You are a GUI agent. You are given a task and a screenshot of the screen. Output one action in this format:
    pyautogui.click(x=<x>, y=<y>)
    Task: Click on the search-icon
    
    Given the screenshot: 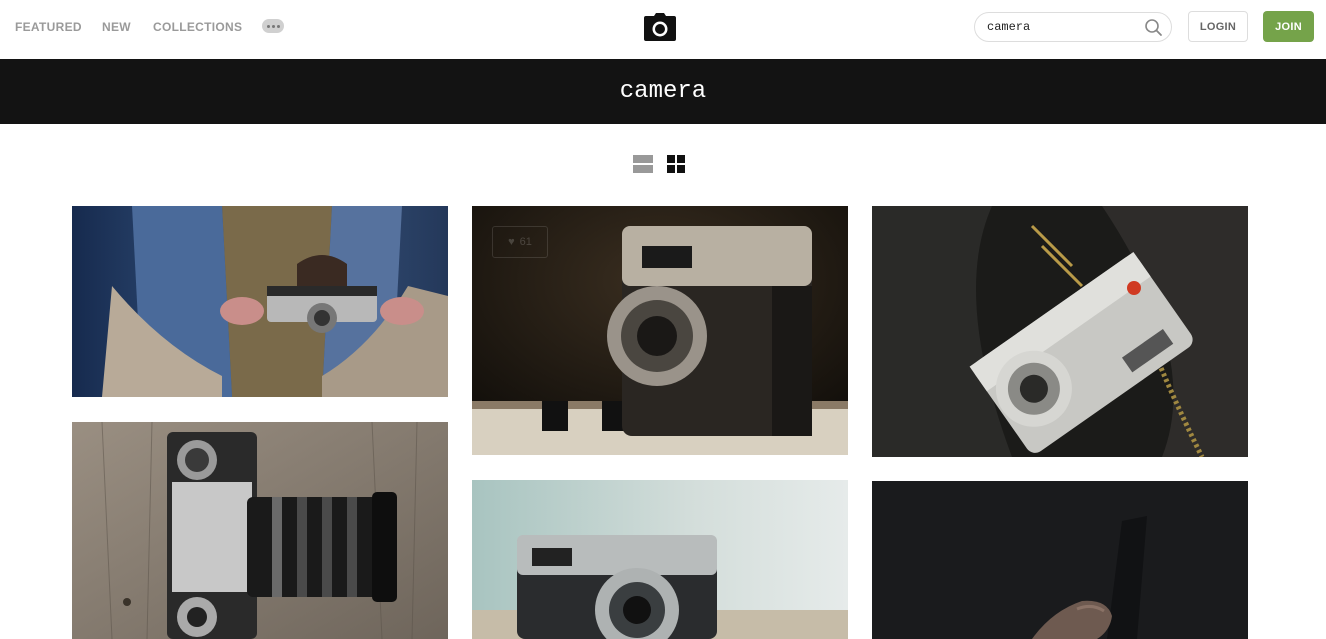 What is the action you would take?
    pyautogui.click(x=1153, y=27)
    